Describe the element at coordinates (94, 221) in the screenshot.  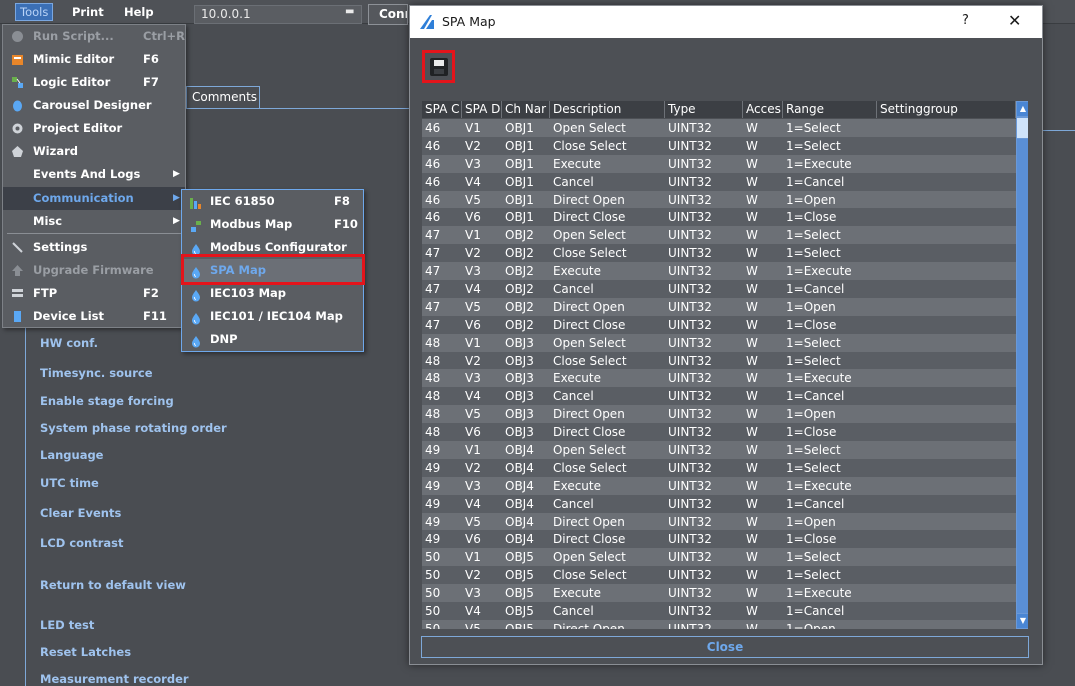
I see `tools-menu-item: Misc ▶` at that location.